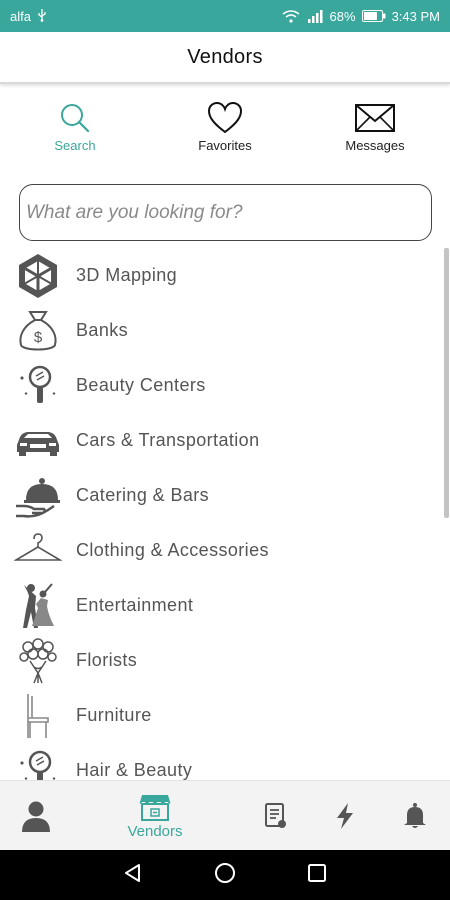 The width and height of the screenshot is (450, 900). I want to click on list-item-label: Clothing & Accessories, so click(172, 550).